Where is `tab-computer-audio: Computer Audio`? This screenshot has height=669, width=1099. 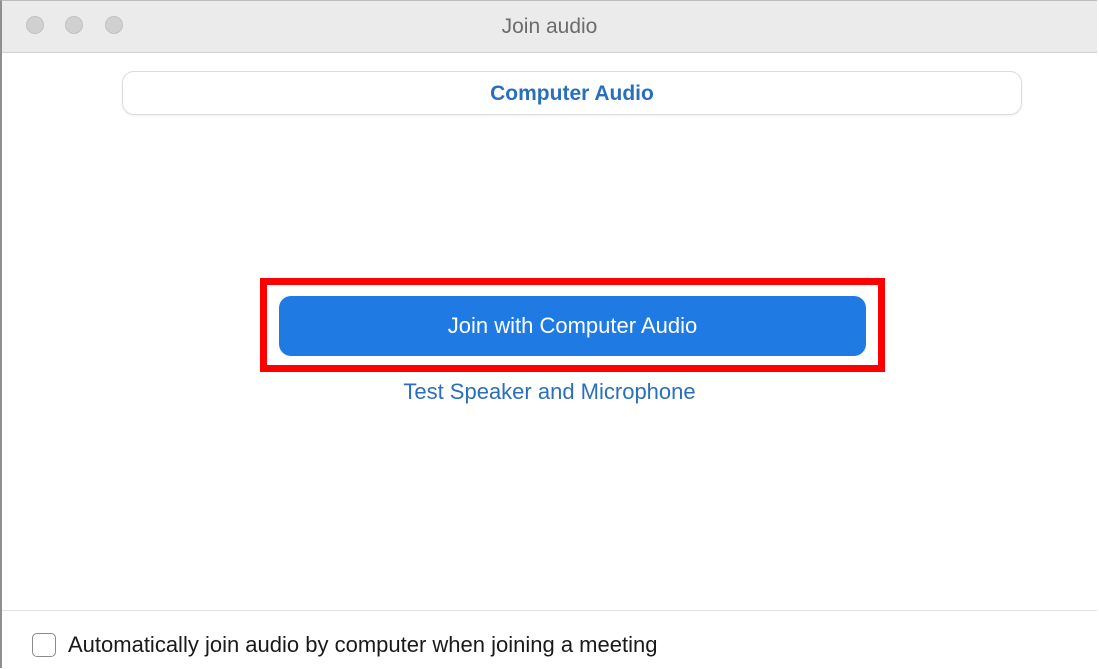 tab-computer-audio: Computer Audio is located at coordinates (572, 94).